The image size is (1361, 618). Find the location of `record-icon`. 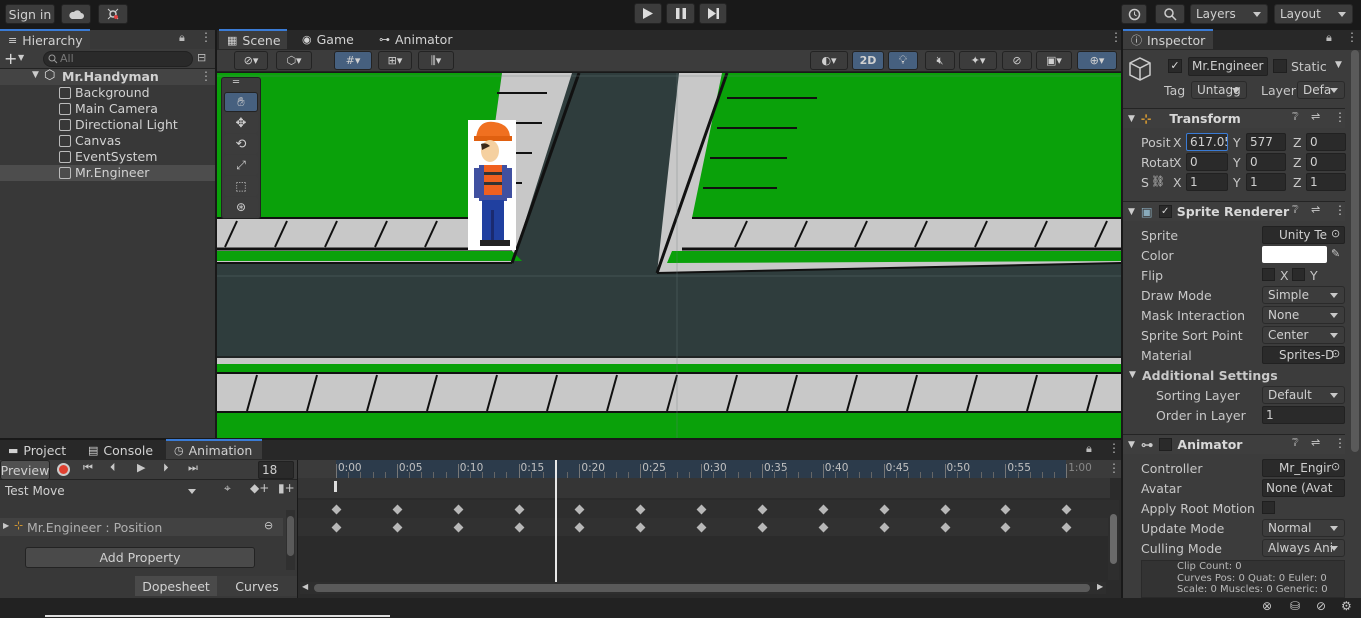

record-icon is located at coordinates (63, 469).